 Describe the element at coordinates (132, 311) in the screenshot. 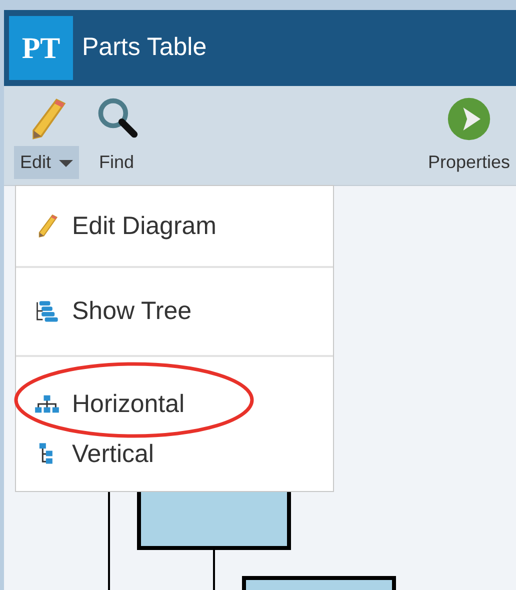

I see `menu-item: Show Tree` at that location.